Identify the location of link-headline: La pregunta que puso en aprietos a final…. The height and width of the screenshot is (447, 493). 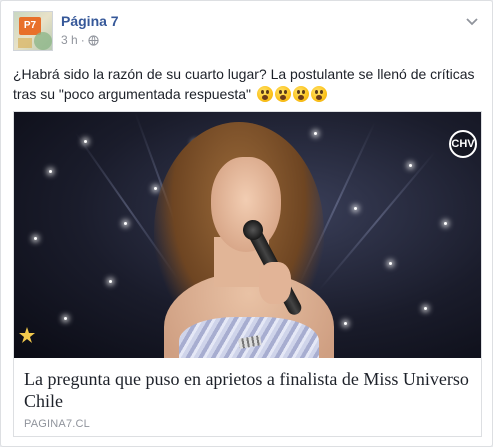
(249, 390).